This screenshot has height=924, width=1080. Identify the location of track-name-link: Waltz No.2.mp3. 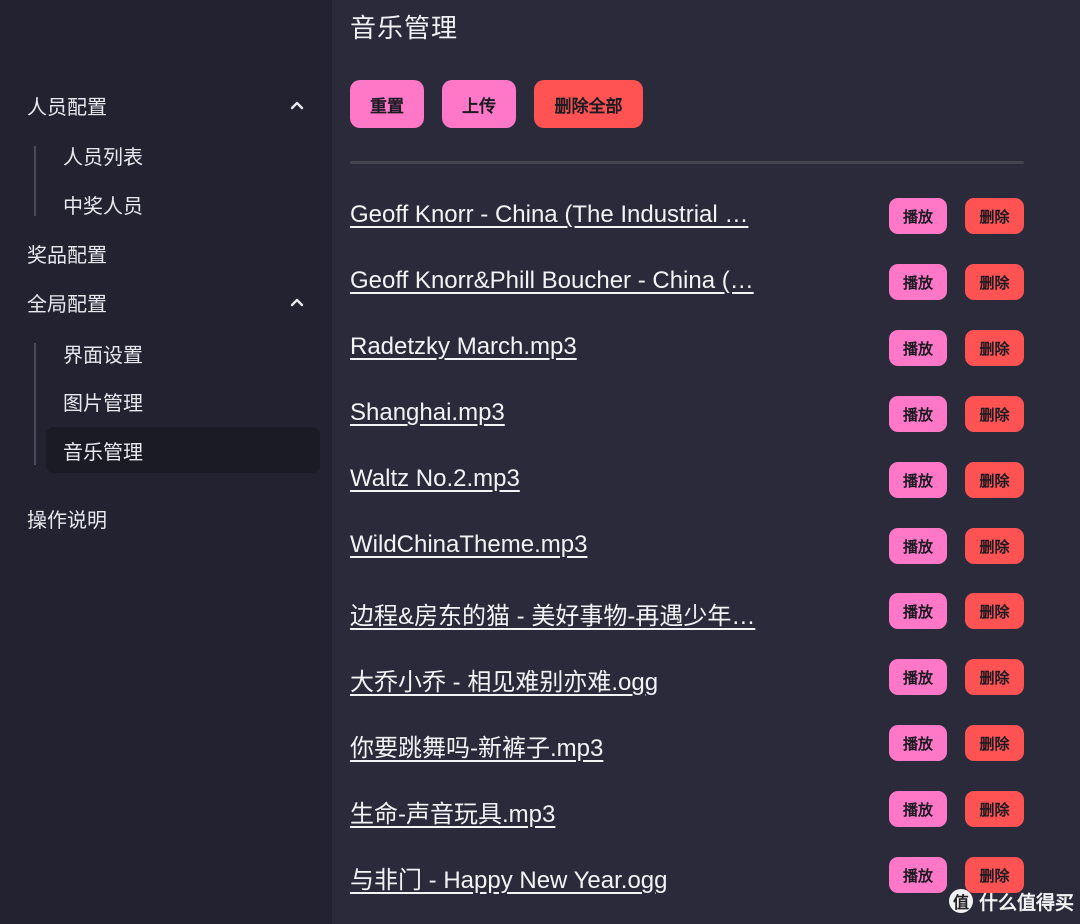
(565, 479).